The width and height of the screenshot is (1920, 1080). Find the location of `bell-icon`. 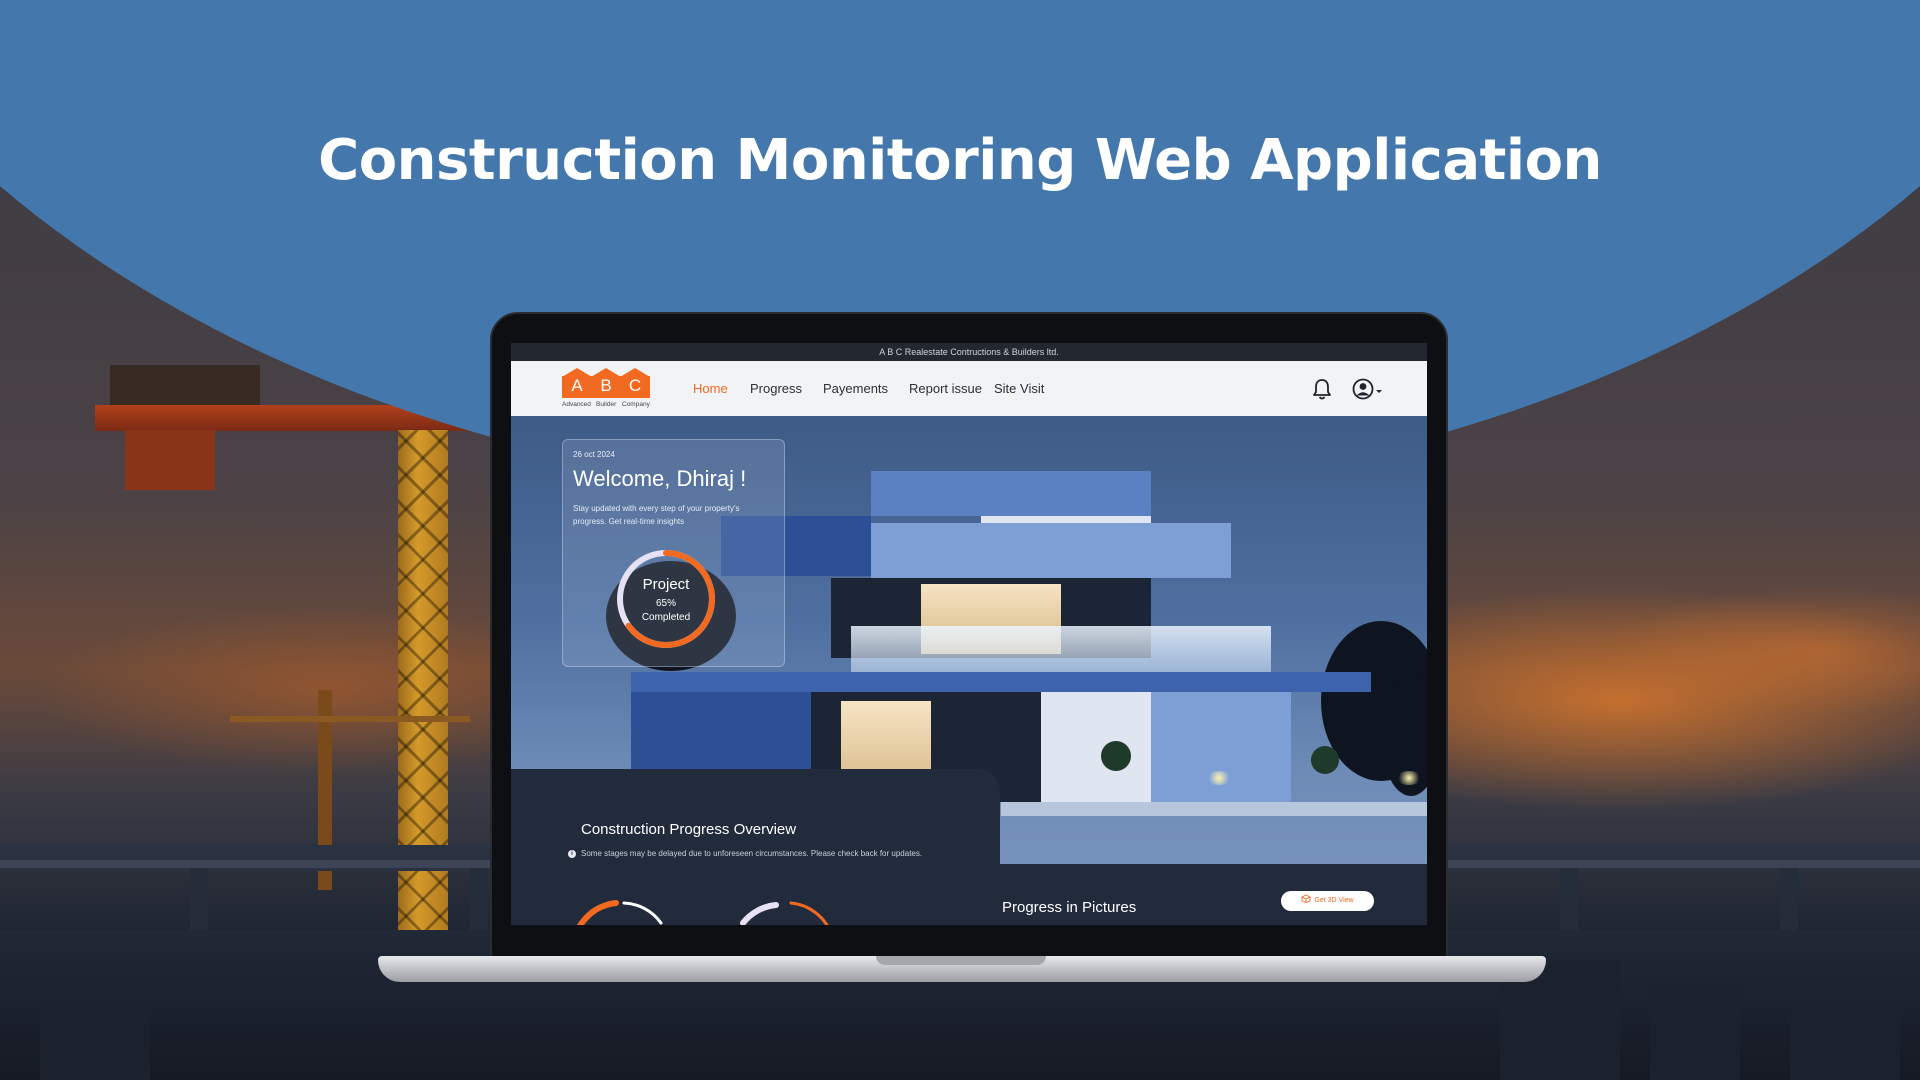

bell-icon is located at coordinates (1322, 389).